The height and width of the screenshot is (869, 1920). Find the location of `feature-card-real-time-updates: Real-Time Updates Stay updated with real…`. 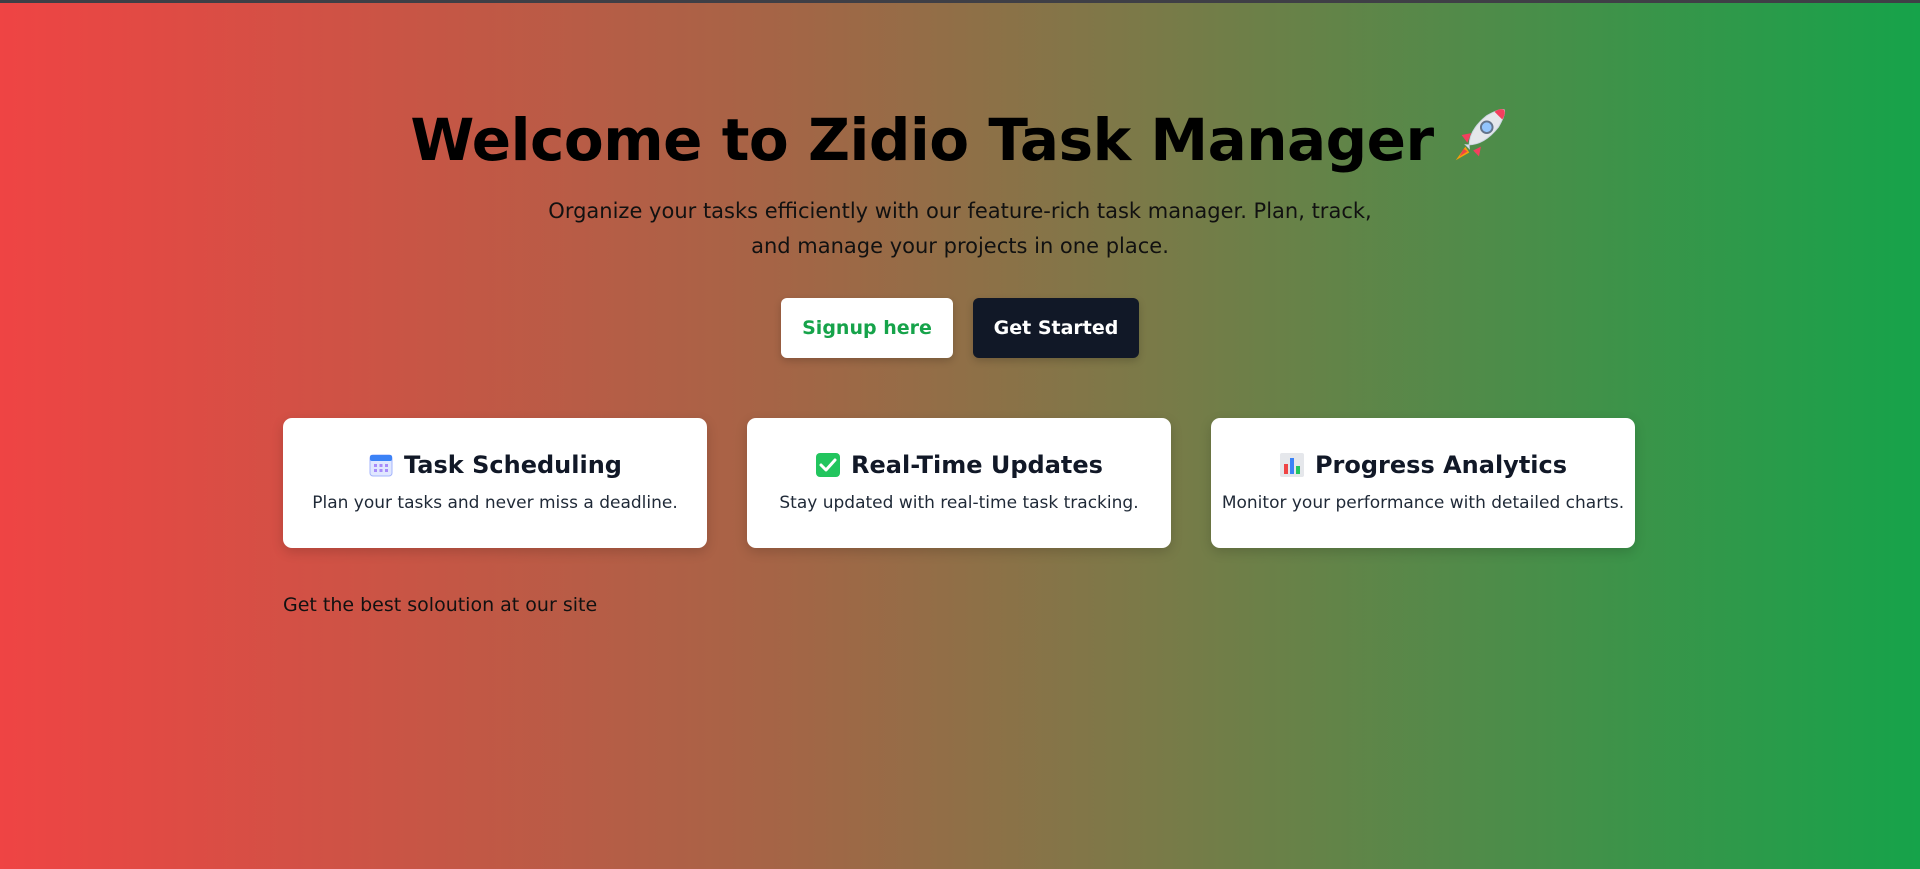

feature-card-real-time-updates: Real-Time Updates Stay updated with real… is located at coordinates (959, 483).